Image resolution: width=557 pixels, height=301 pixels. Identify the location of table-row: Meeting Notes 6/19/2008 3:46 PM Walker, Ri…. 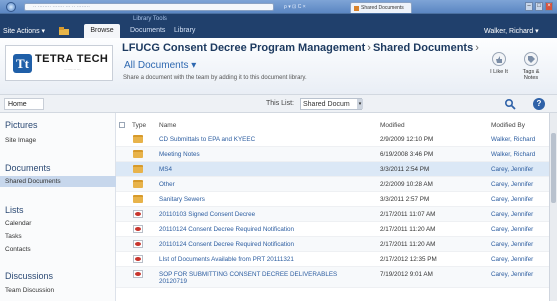
(336, 154).